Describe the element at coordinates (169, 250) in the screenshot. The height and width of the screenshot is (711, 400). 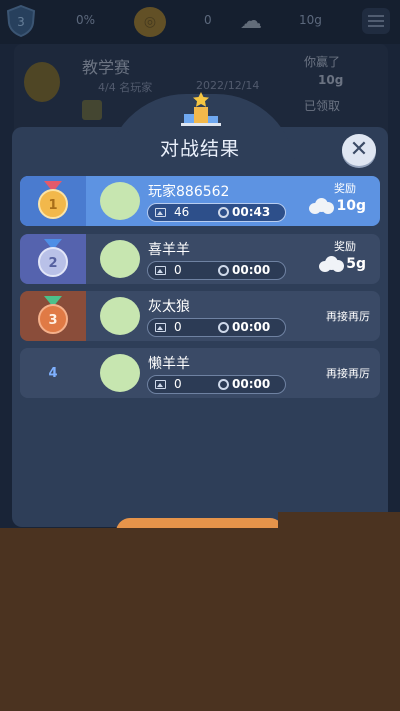
I see `player-name: 喜羊羊` at that location.